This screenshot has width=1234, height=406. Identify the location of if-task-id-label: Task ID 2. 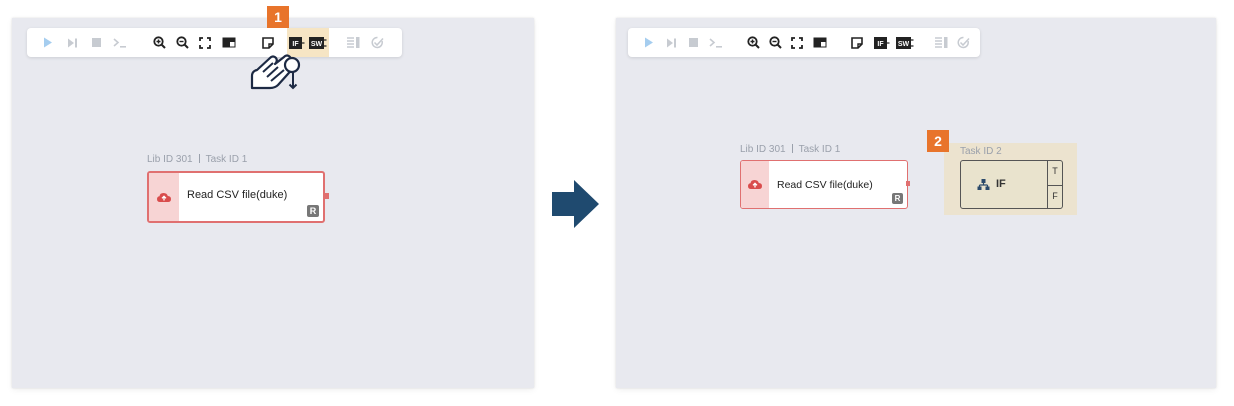
(981, 151).